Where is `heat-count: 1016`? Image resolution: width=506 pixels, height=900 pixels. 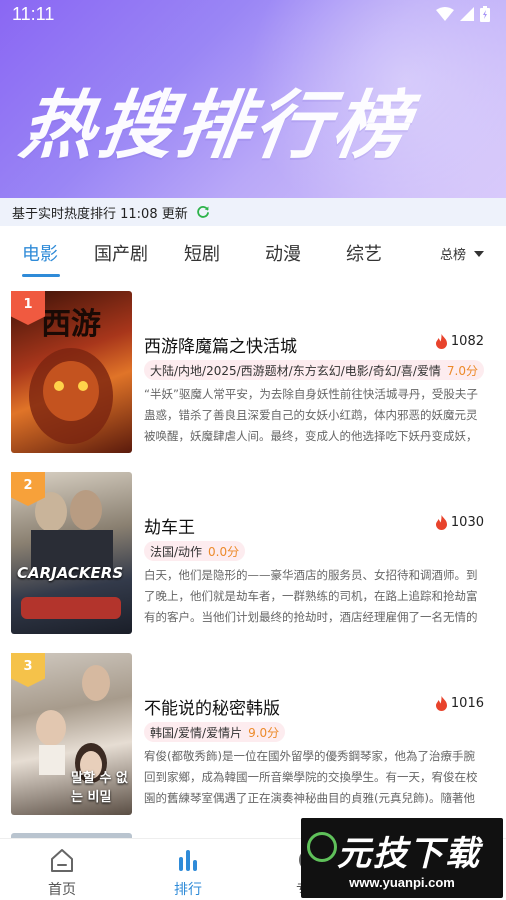
heat-count: 1016 is located at coordinates (459, 703).